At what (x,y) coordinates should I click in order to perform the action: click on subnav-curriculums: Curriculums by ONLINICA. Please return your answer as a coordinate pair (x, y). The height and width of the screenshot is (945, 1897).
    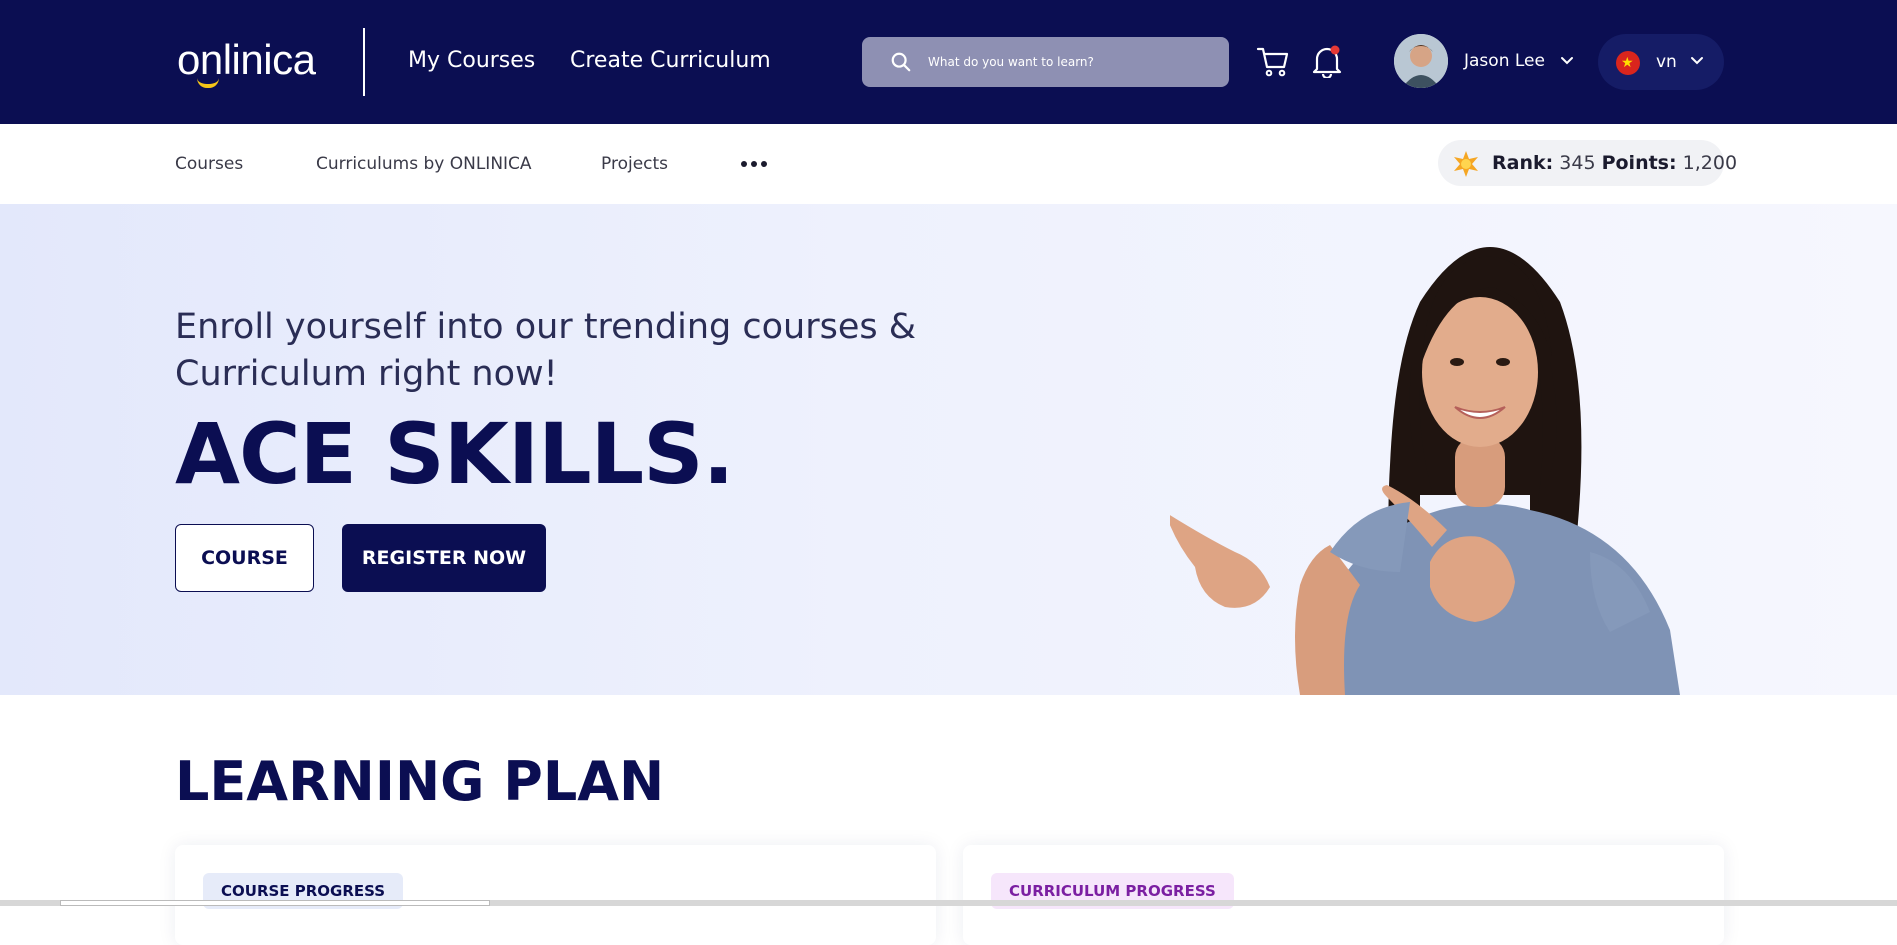
    Looking at the image, I should click on (424, 164).